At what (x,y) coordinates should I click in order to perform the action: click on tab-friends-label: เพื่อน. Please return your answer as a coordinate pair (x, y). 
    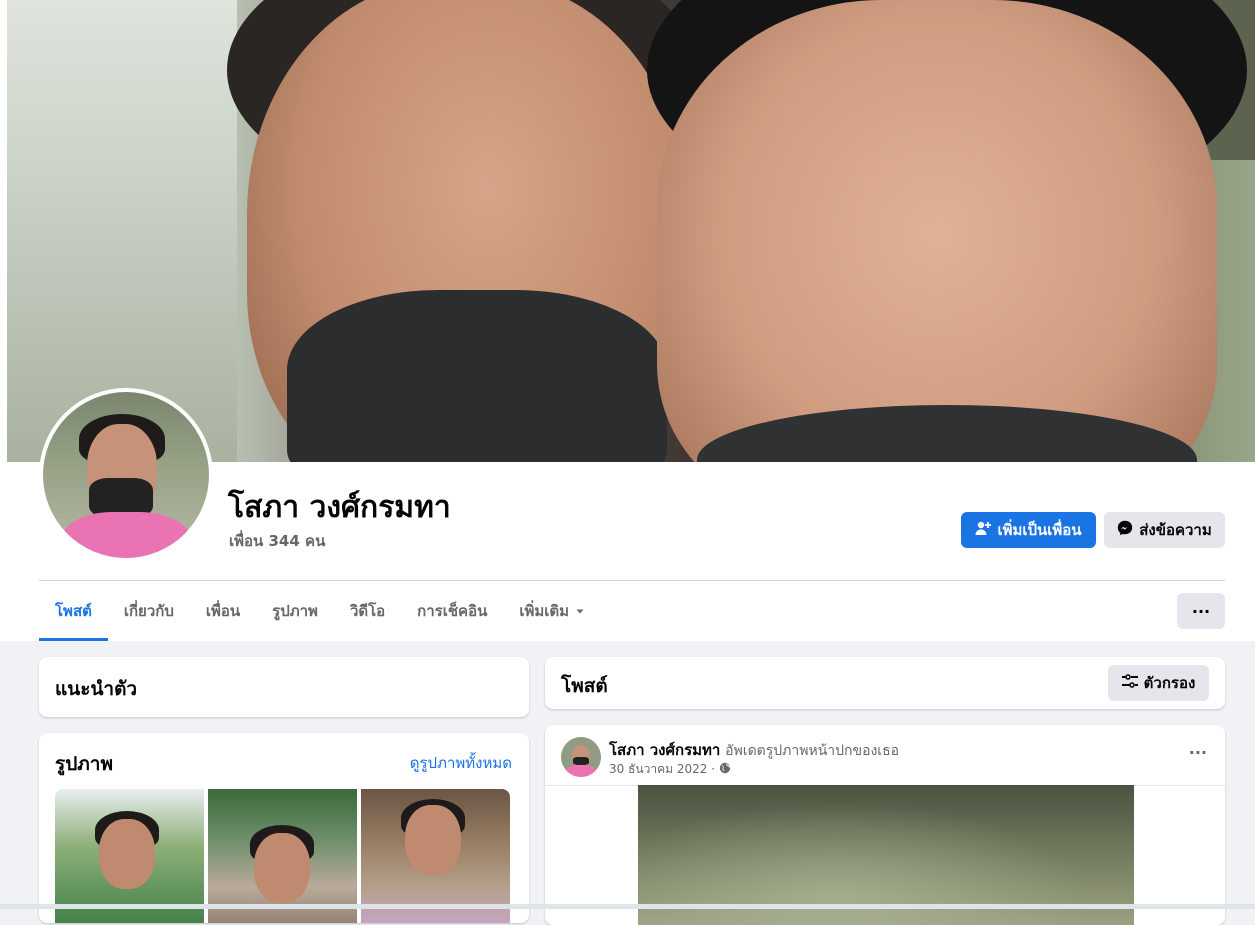
    Looking at the image, I should click on (223, 611).